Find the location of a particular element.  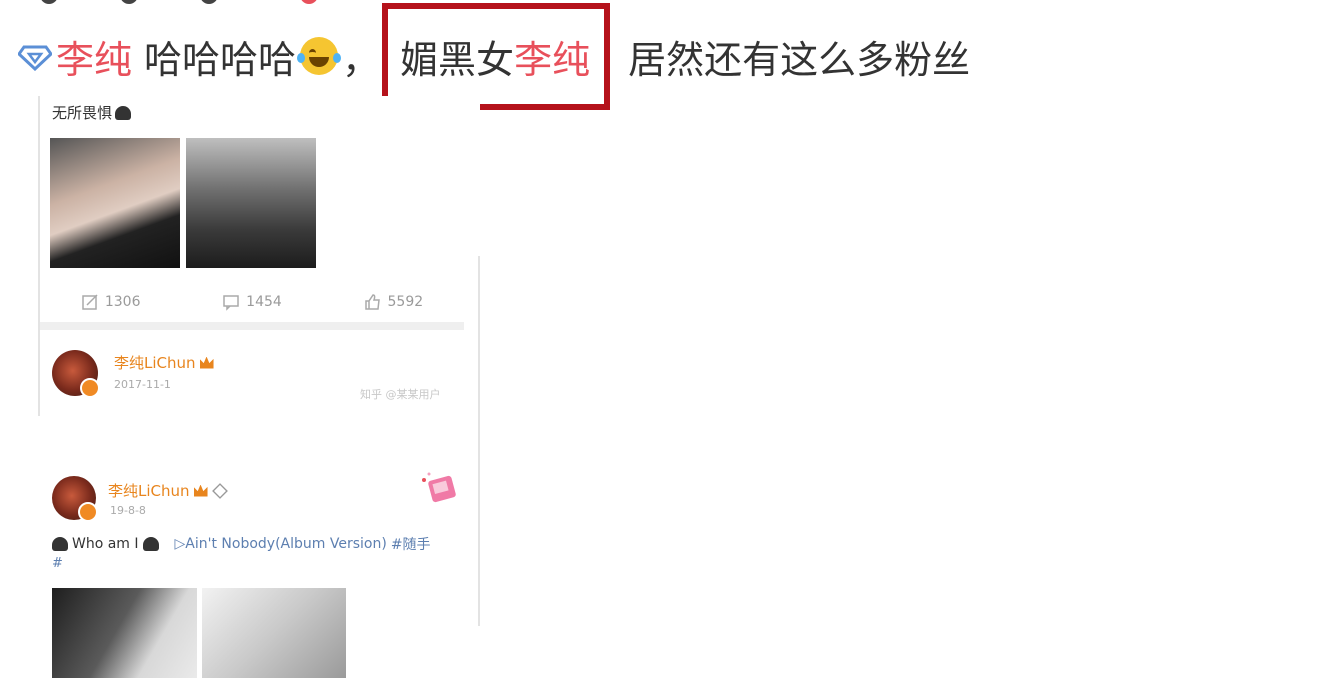

source-watermark: 知乎 @某某用户 is located at coordinates (400, 394).